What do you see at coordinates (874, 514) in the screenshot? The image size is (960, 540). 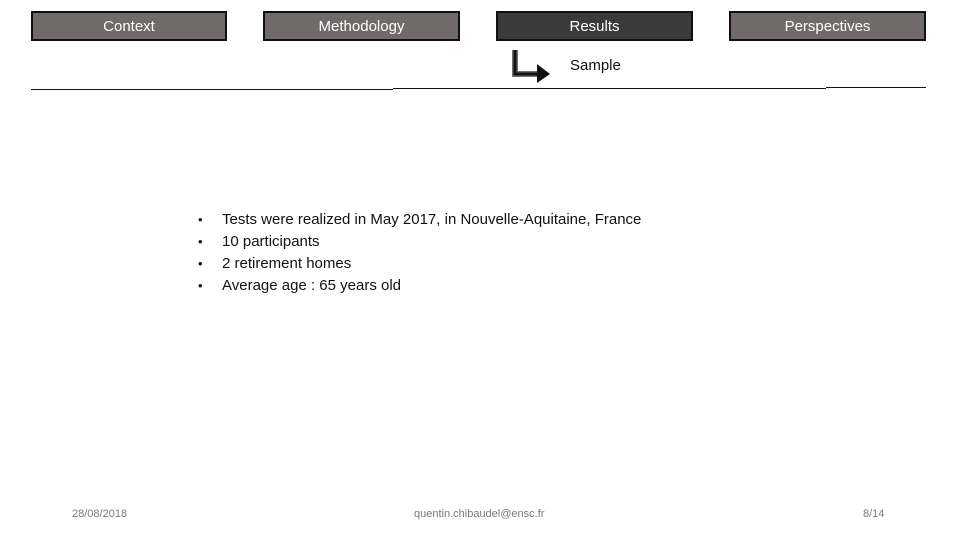 I see `page-number: 8/14` at bounding box center [874, 514].